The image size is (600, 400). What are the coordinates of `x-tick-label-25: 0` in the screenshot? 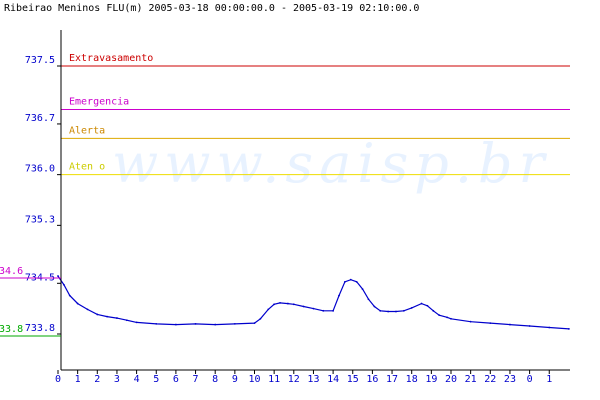 It's located at (530, 379).